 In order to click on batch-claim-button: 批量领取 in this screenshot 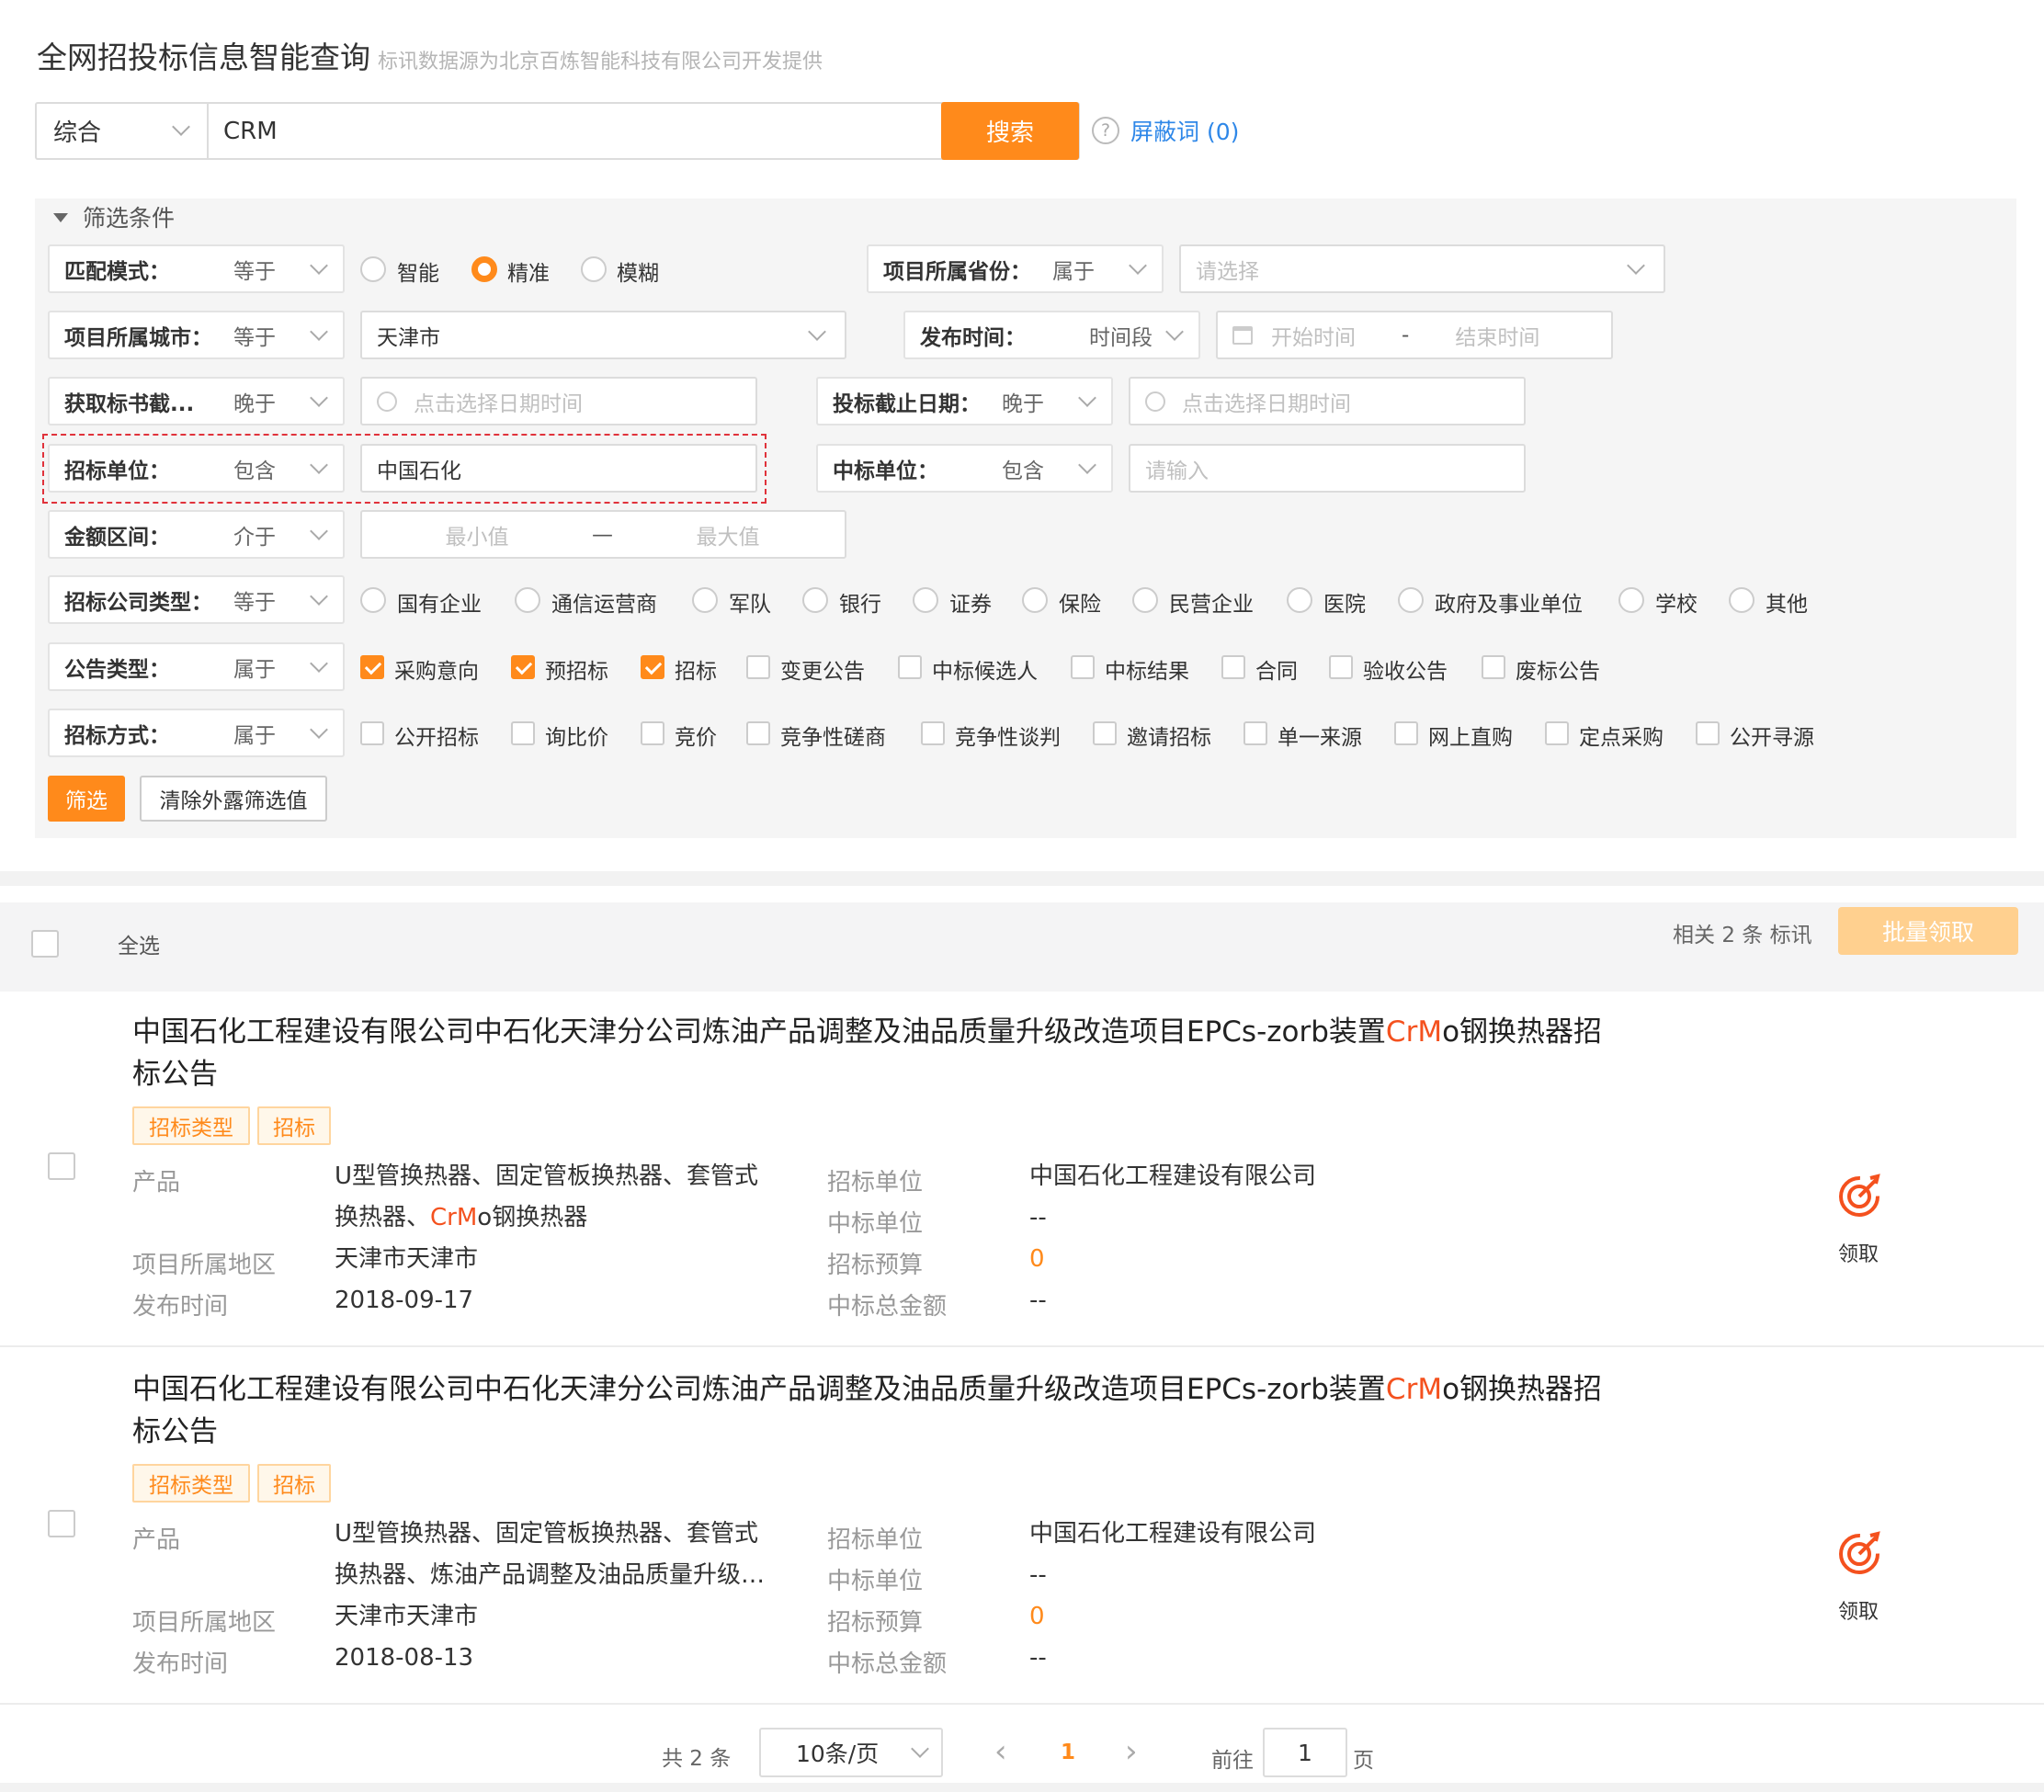, I will do `click(1928, 931)`.